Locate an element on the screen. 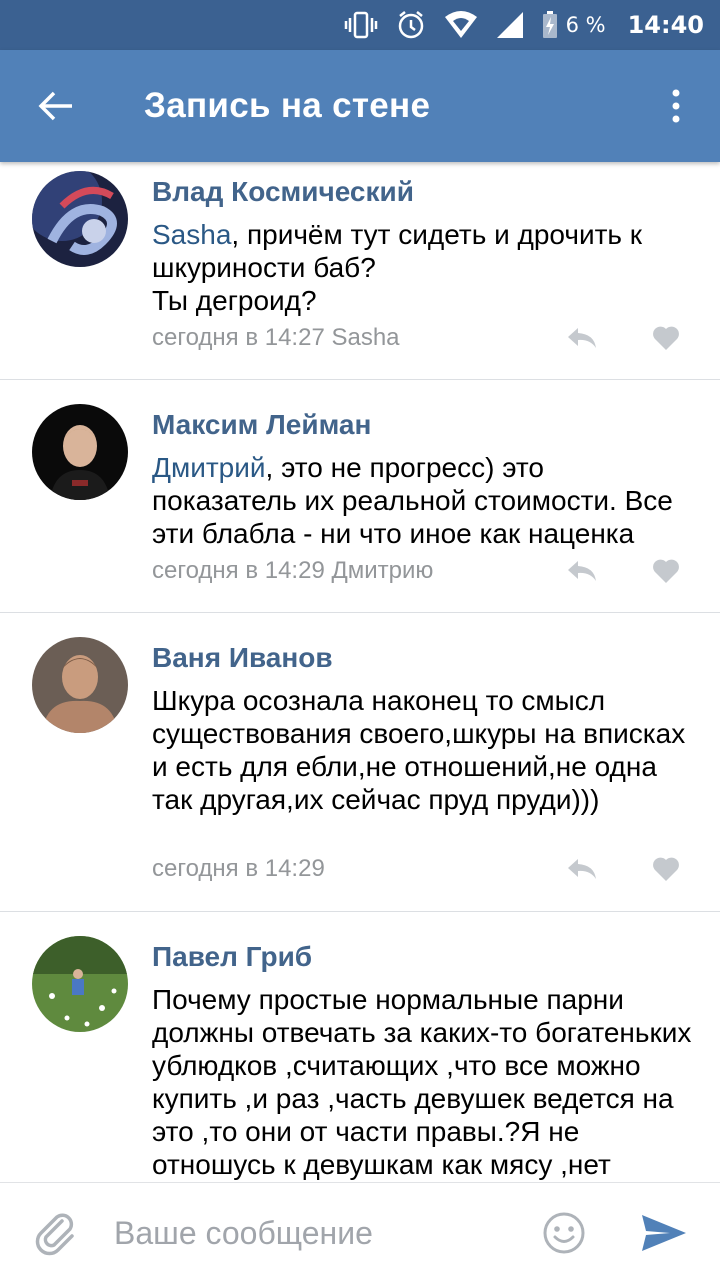 The height and width of the screenshot is (1280, 720). comment-meta: сегодня в 14:29 is located at coordinates (238, 868).